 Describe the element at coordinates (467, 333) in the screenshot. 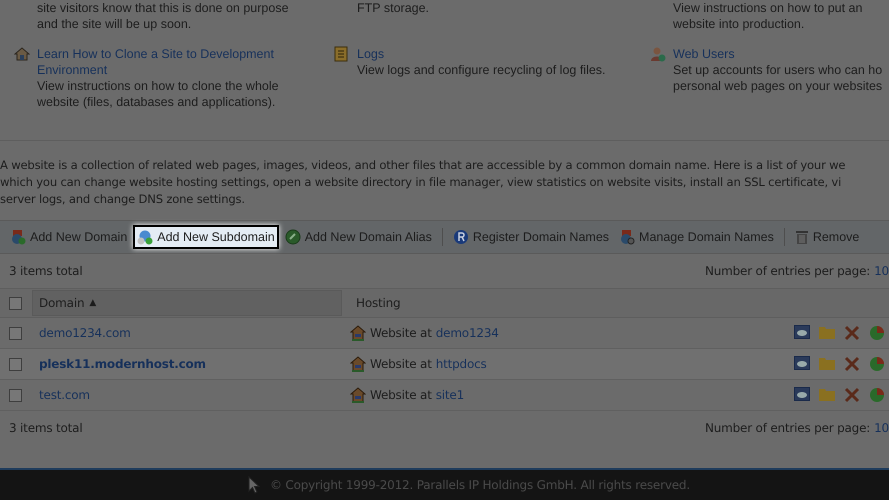

I see `hosting-link: demo1234` at that location.